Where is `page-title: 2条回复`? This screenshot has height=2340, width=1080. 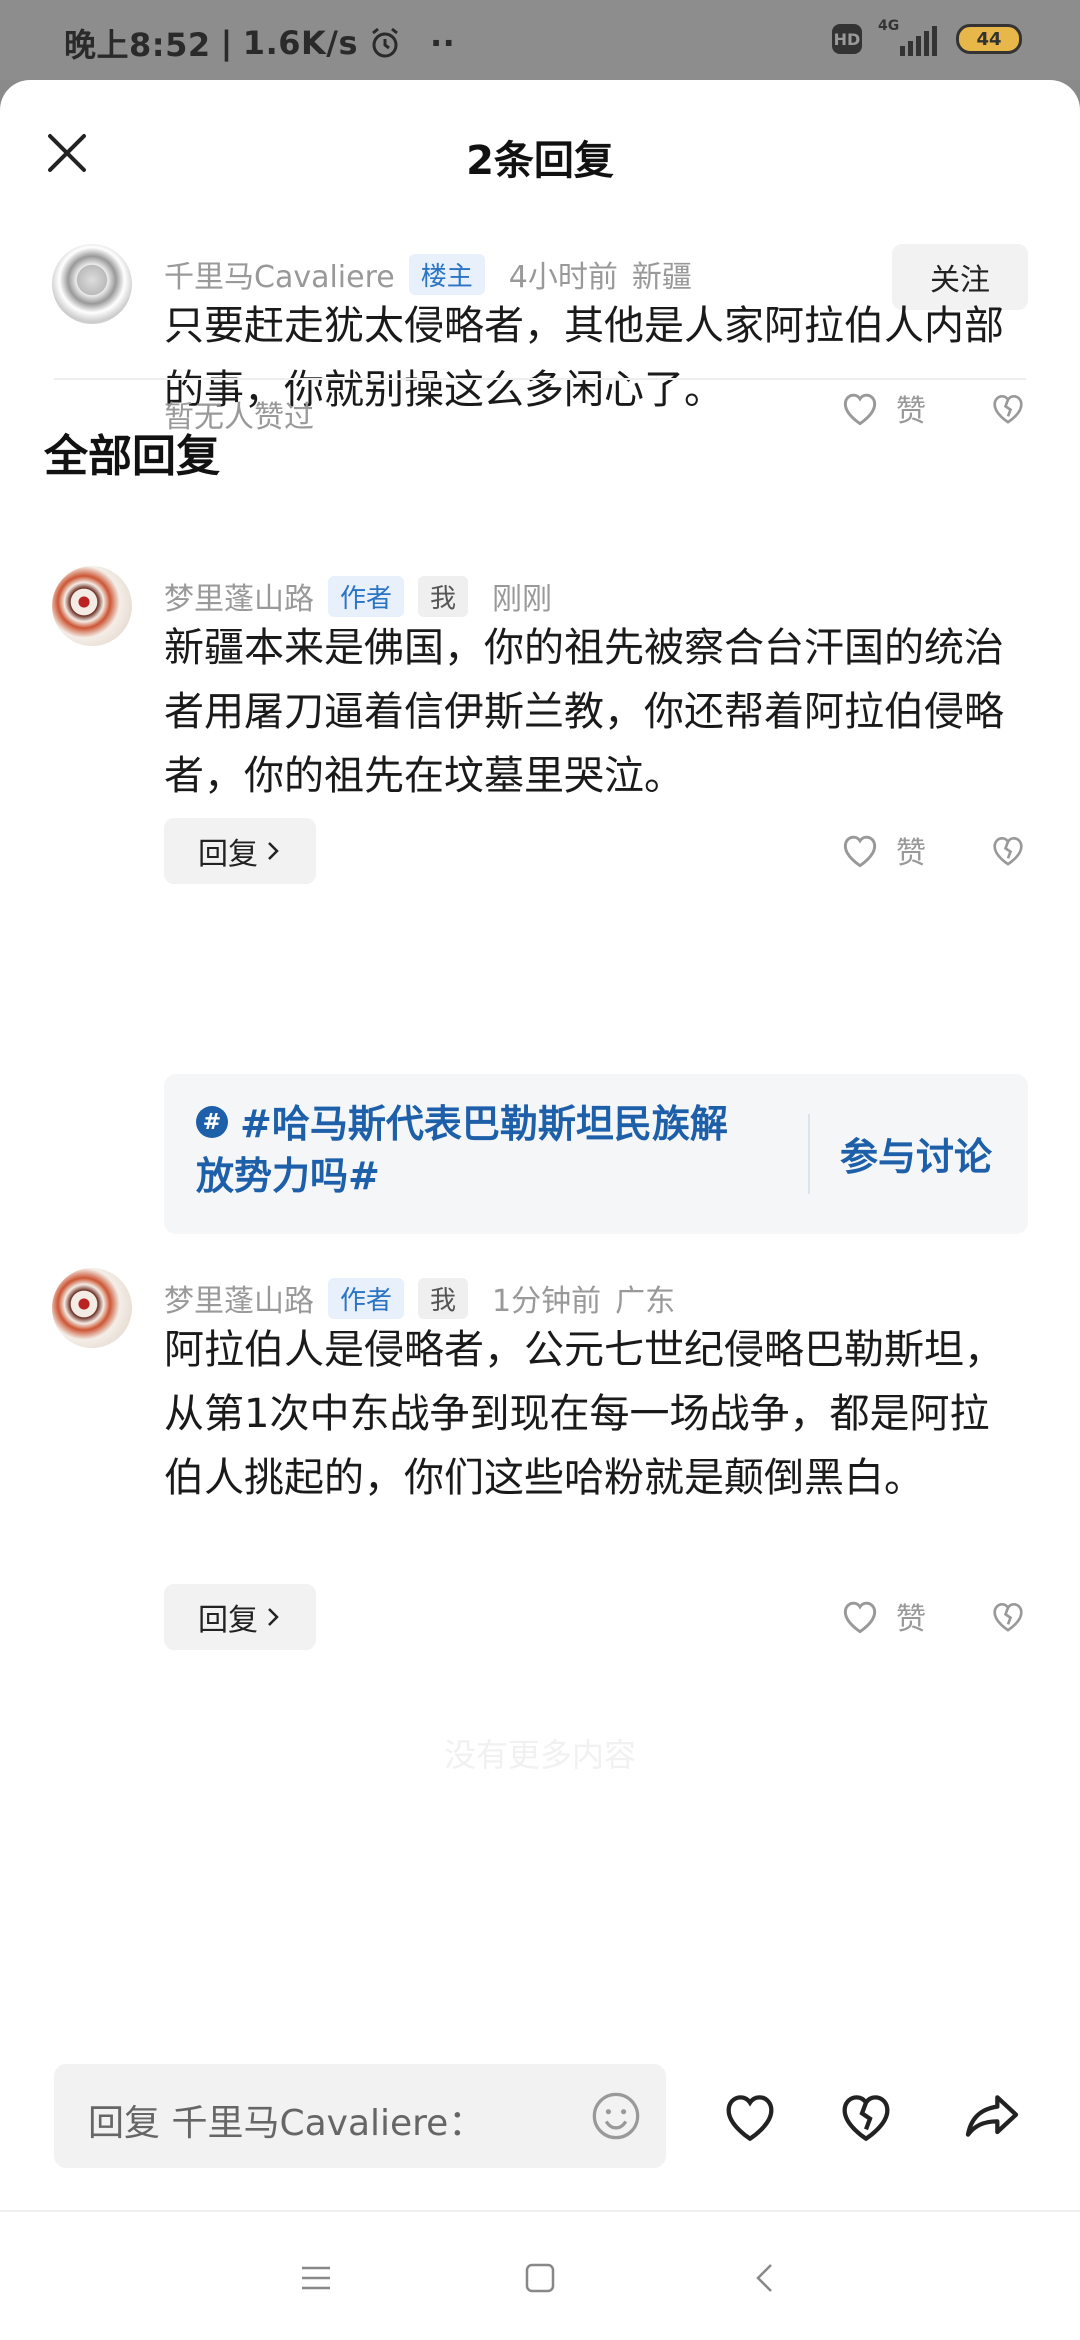
page-title: 2条回复 is located at coordinates (540, 161).